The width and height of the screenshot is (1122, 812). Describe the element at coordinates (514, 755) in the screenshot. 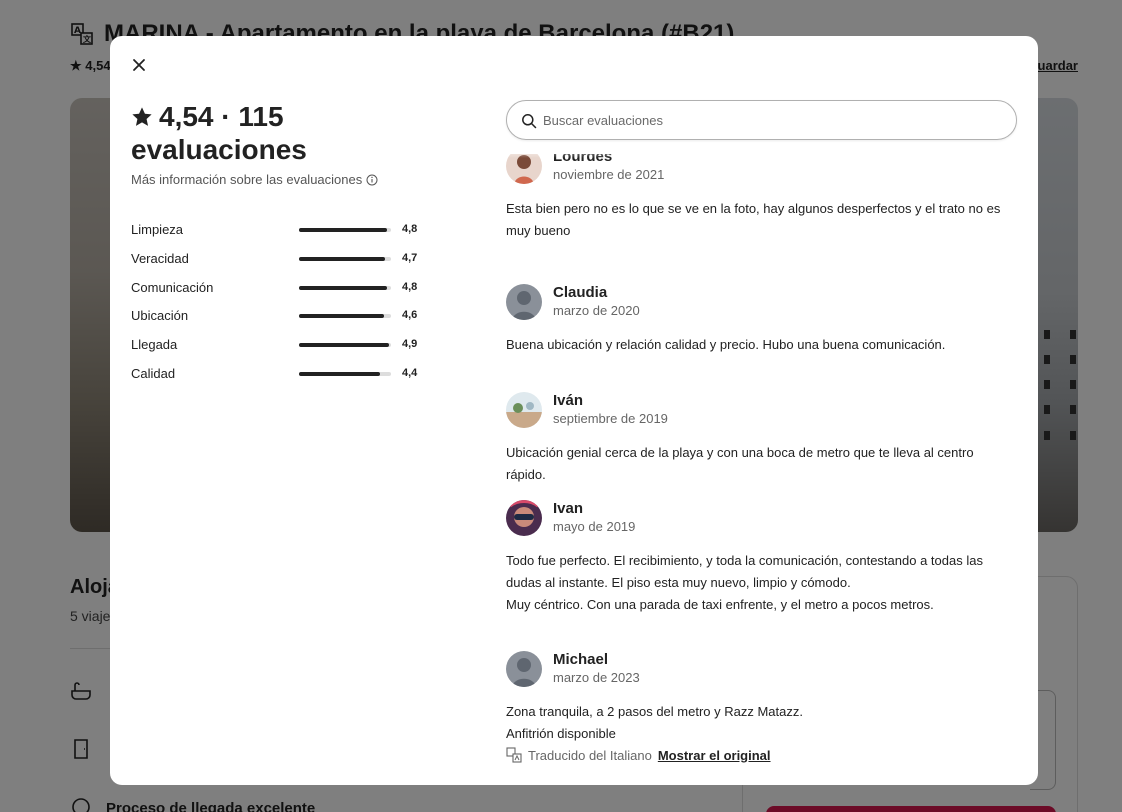

I see `translate-icon` at that location.